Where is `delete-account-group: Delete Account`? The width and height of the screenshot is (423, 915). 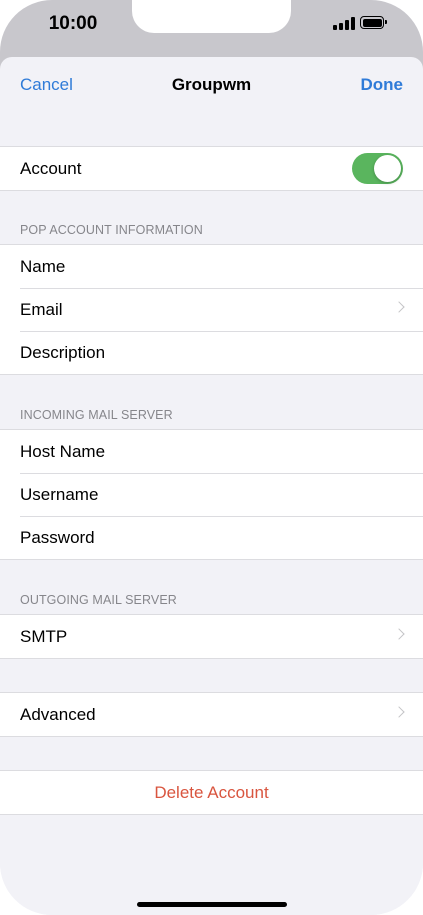 delete-account-group: Delete Account is located at coordinates (211, 792).